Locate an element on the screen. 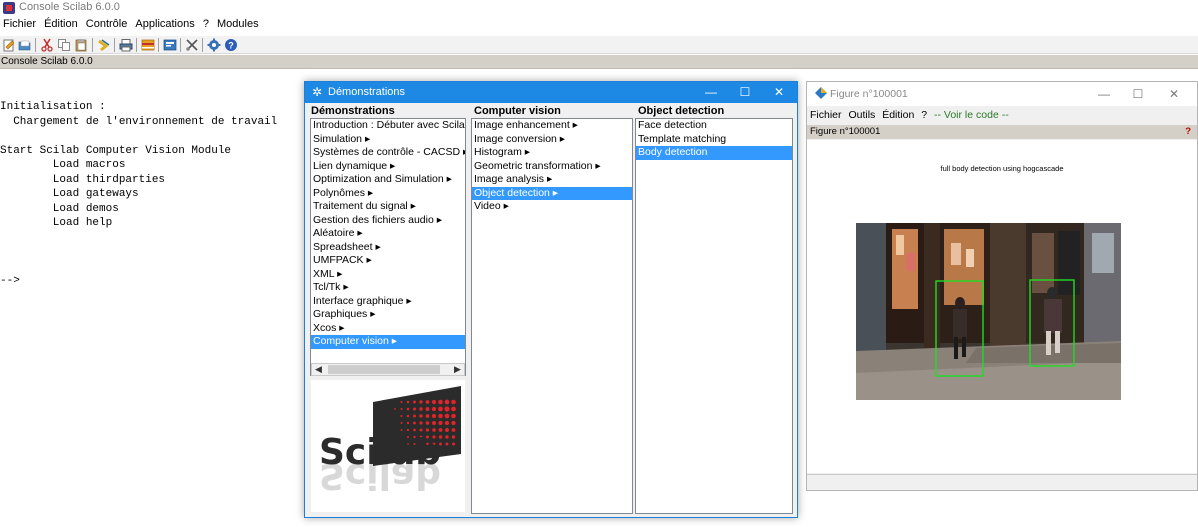  demonstrations-list-item: Interface graphique ▸ is located at coordinates (388, 302).